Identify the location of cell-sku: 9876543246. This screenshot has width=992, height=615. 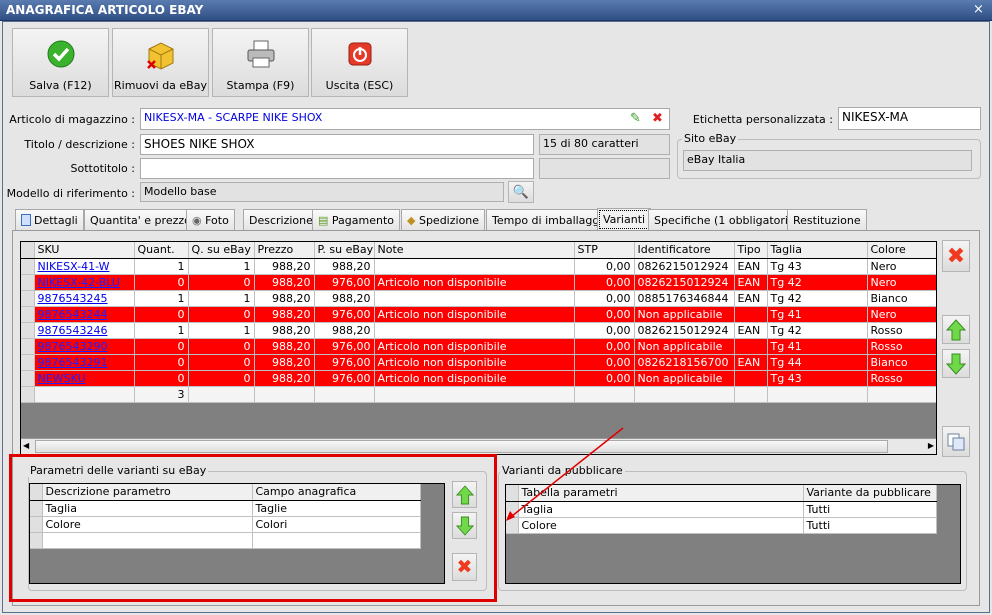
(84, 330).